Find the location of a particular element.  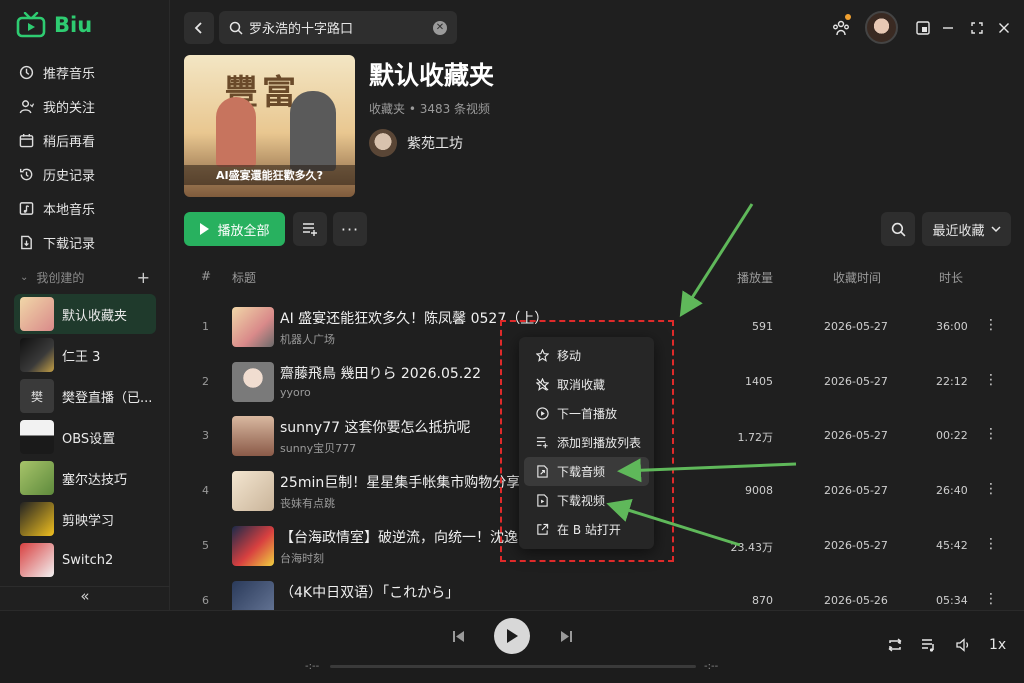

menu-item-label: 下载音频 is located at coordinates (581, 472).